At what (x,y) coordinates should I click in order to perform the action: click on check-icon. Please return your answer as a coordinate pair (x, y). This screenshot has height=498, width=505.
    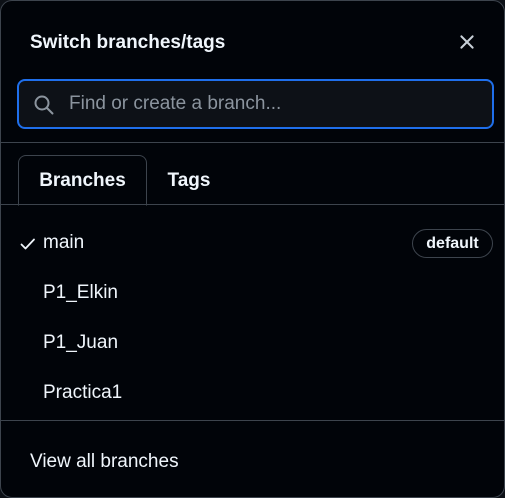
    Looking at the image, I should click on (27, 244).